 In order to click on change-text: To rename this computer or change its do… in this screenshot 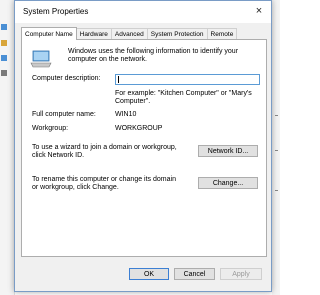, I will do `click(104, 183)`.